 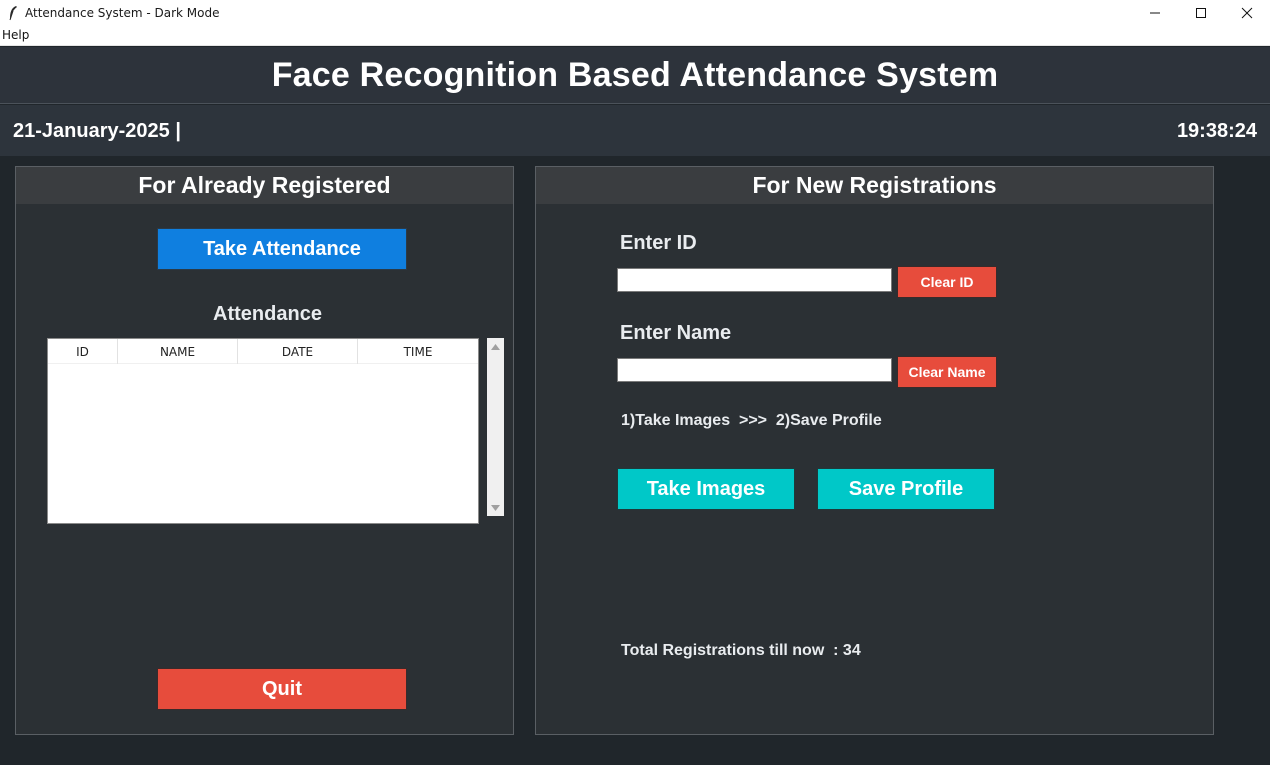 I want to click on column-header-id: ID, so click(x=83, y=351).